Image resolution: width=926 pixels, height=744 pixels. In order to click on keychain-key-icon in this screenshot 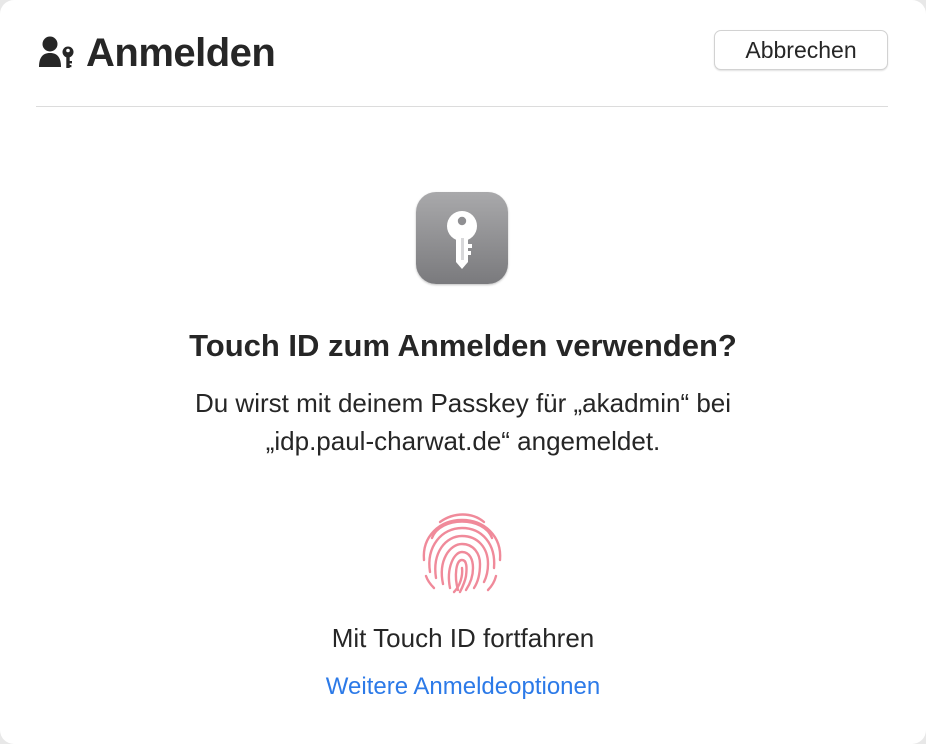, I will do `click(462, 238)`.